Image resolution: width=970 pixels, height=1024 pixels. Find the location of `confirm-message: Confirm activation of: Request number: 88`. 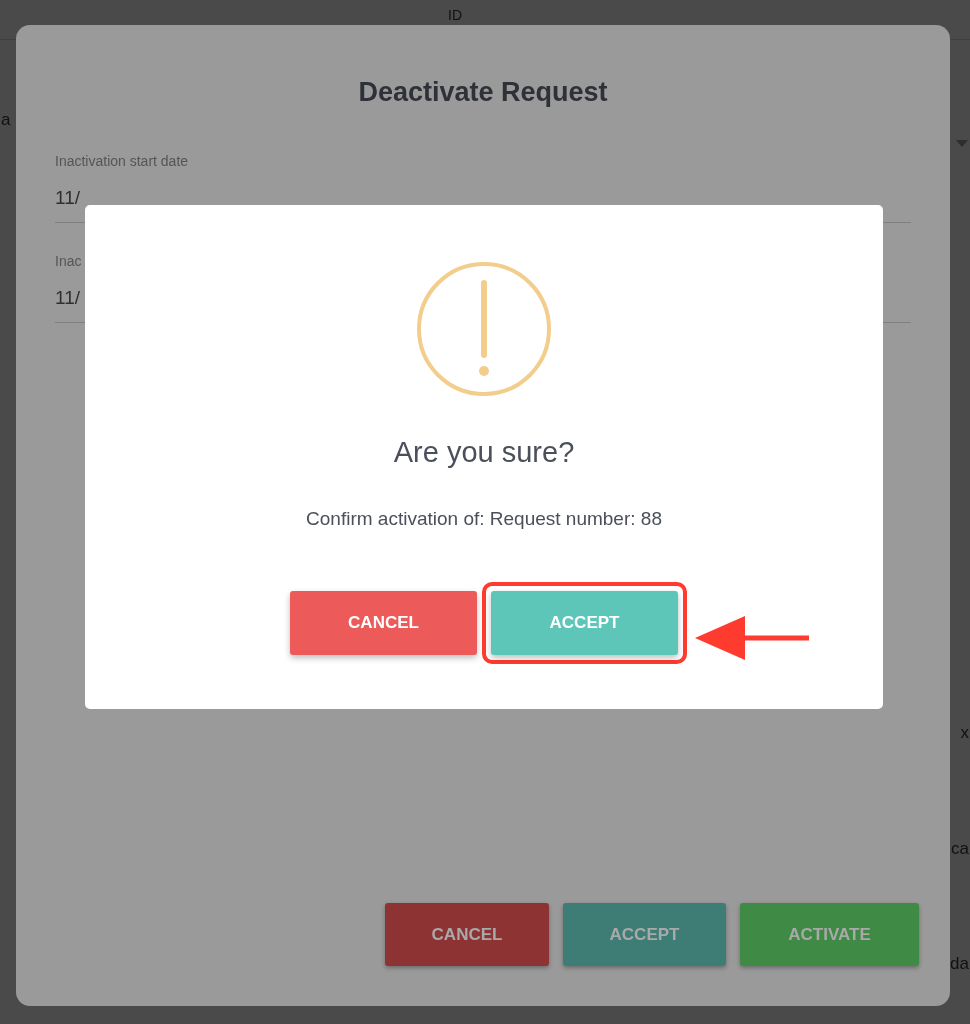

confirm-message: Confirm activation of: Request number: 88 is located at coordinates (484, 518).